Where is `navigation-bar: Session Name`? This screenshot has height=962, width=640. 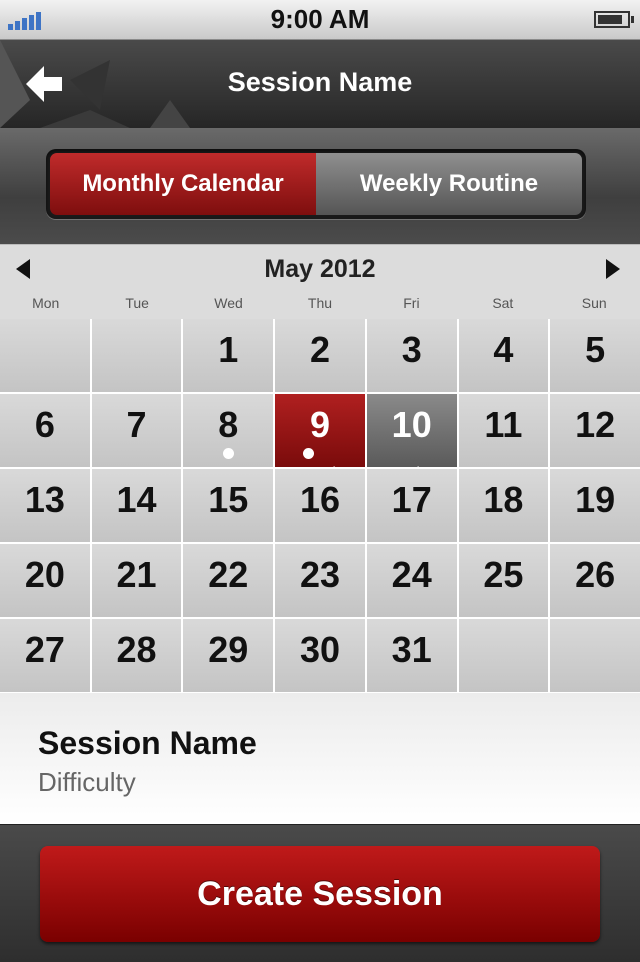
navigation-bar: Session Name is located at coordinates (320, 84).